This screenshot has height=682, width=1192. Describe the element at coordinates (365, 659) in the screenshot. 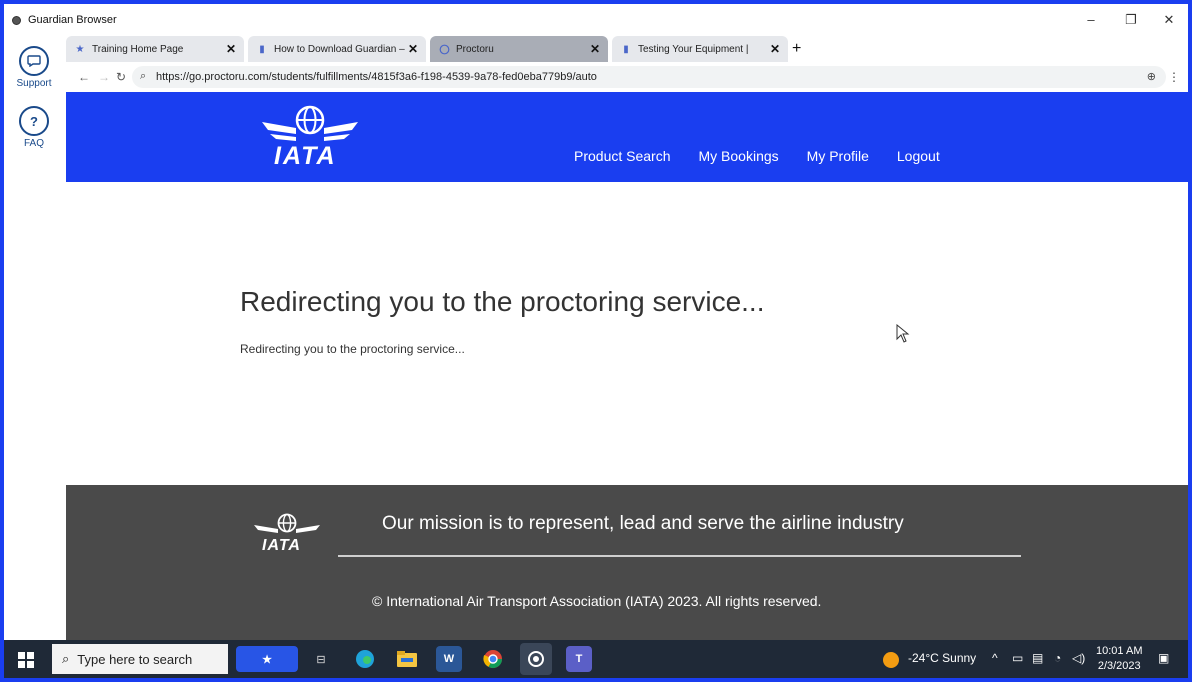

I see `edge-icon` at that location.